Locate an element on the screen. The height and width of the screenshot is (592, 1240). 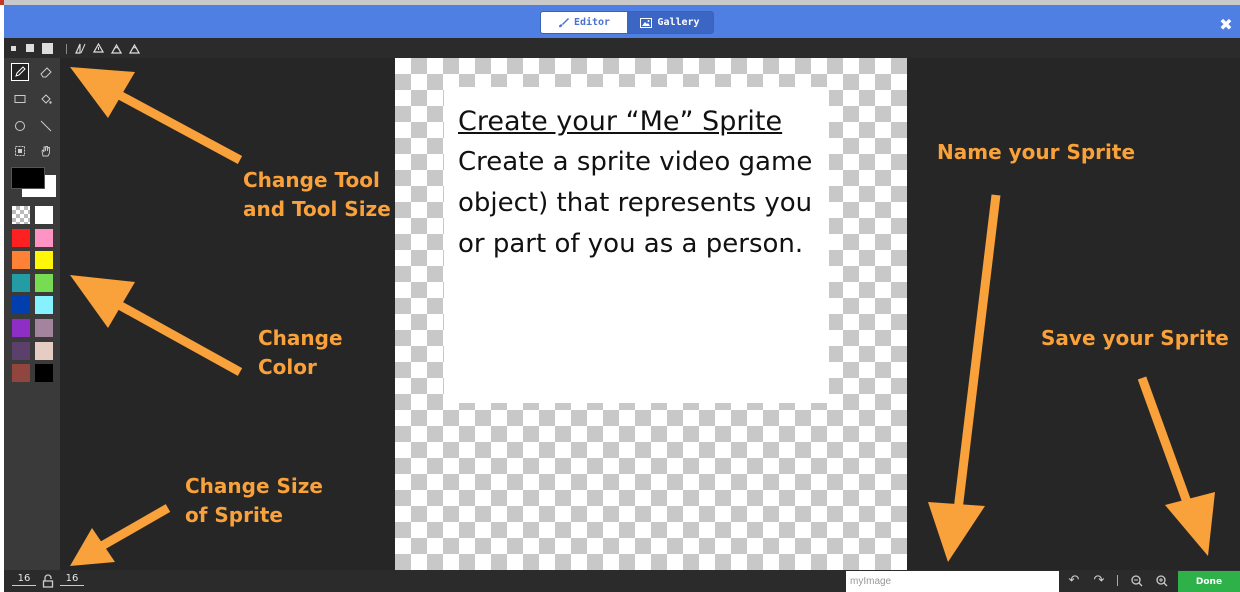
tab-gallery: Gallery is located at coordinates (670, 22).